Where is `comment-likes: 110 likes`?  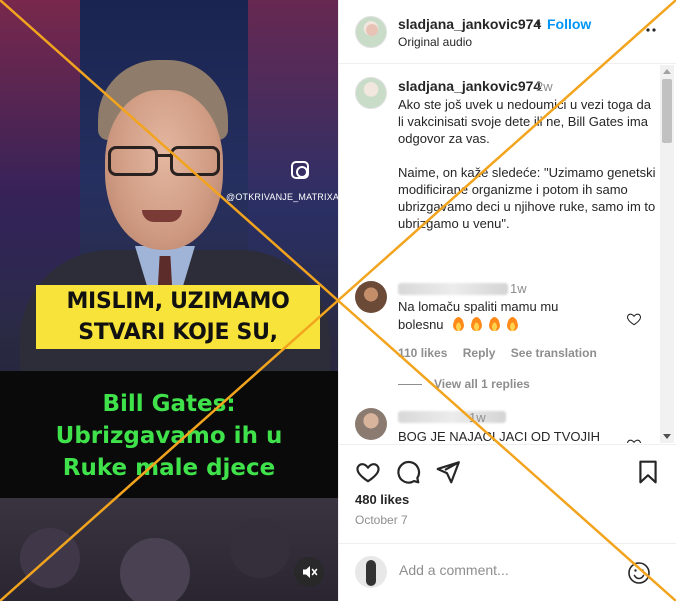
comment-likes: 110 likes is located at coordinates (422, 353).